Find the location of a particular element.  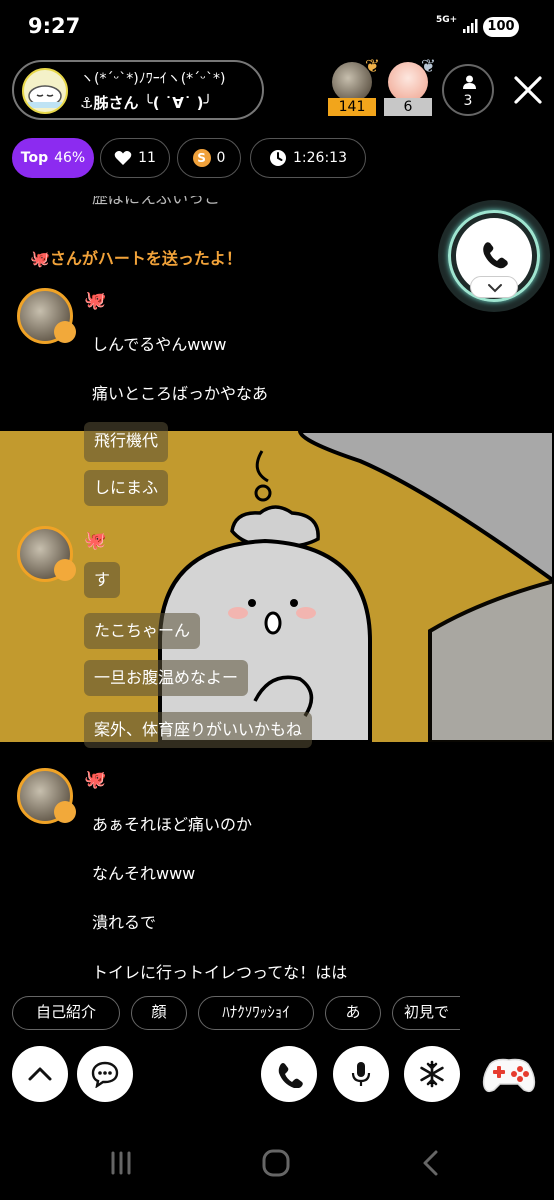

duration-pill: 1:26:13 is located at coordinates (308, 158).